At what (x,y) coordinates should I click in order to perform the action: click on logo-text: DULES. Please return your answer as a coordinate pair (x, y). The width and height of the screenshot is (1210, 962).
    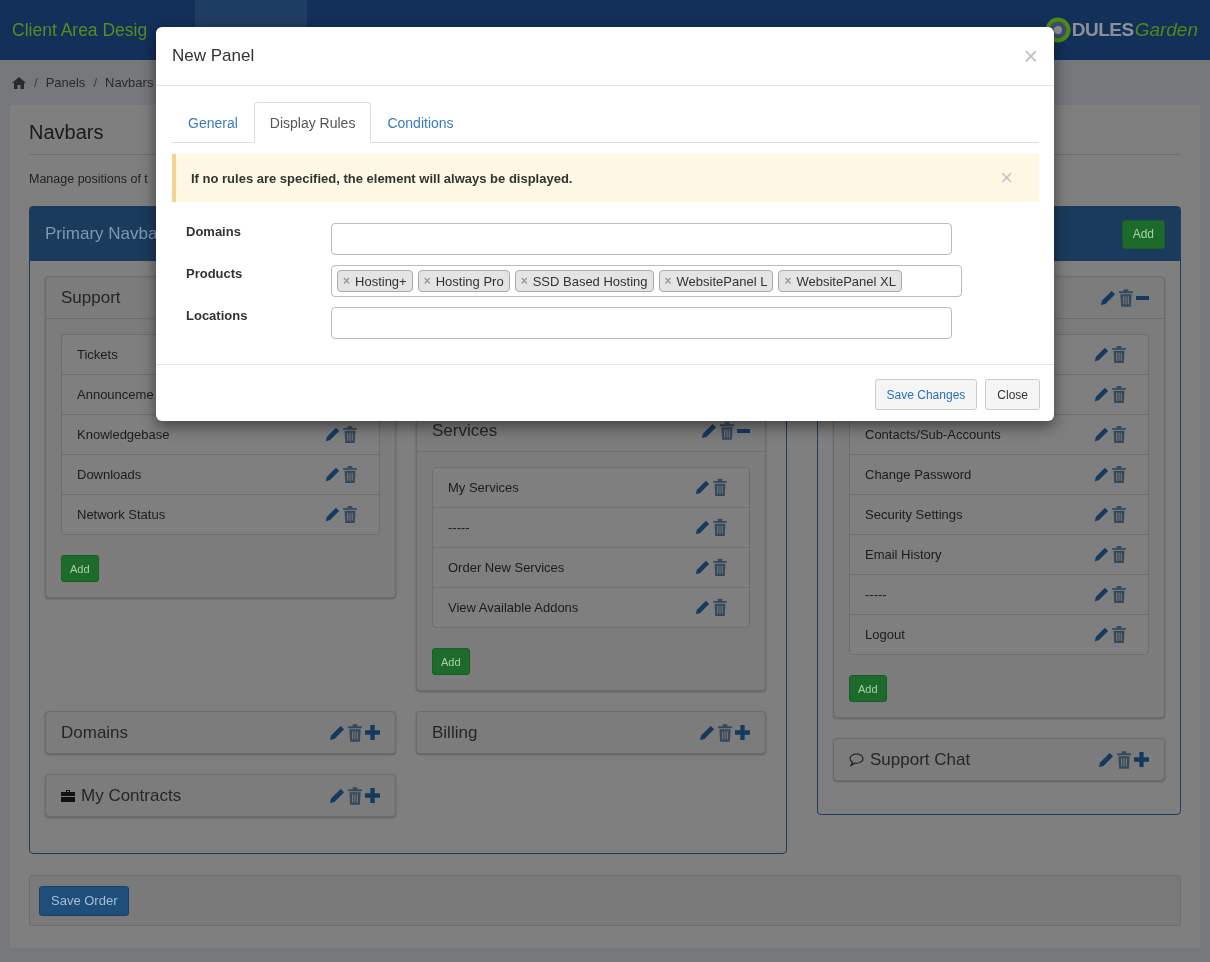
    Looking at the image, I should click on (1102, 30).